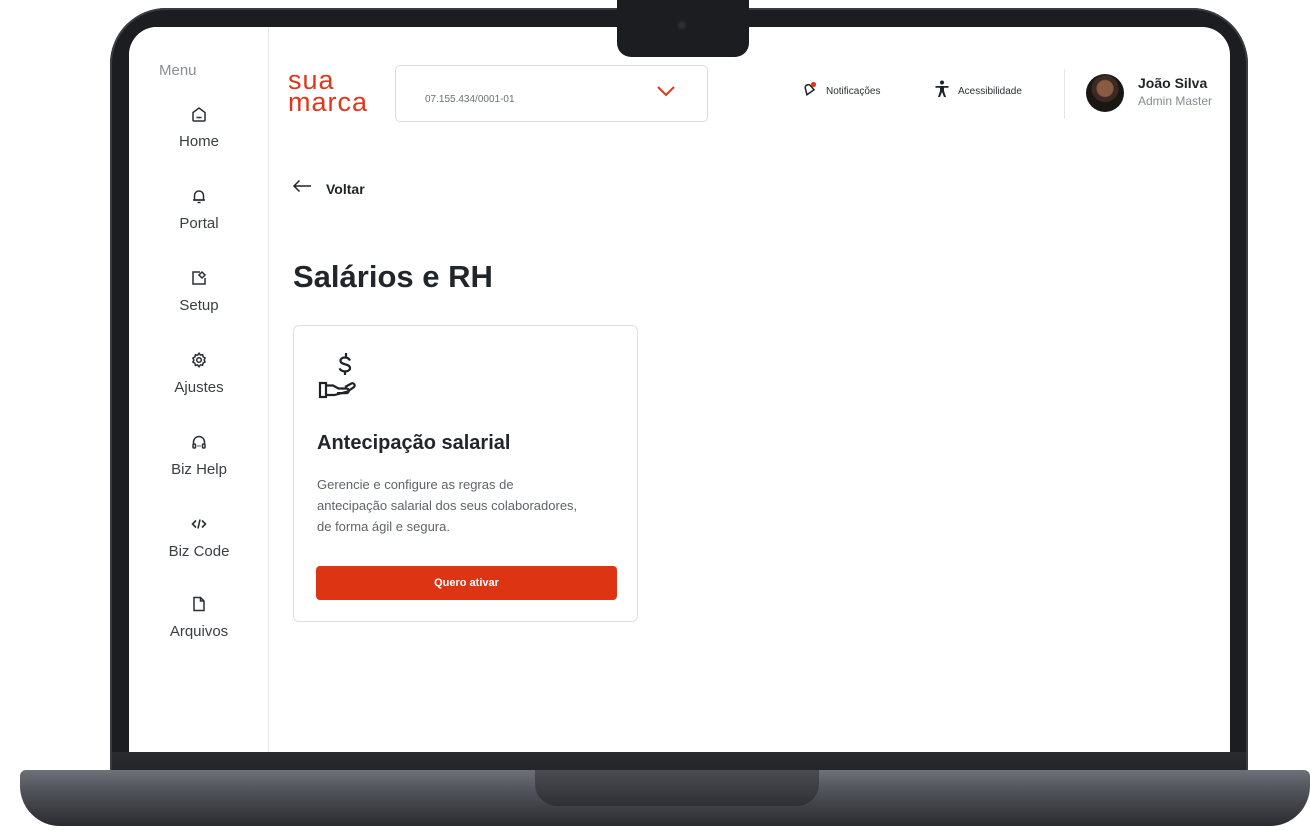  What do you see at coordinates (199, 442) in the screenshot?
I see `headset-icon` at bounding box center [199, 442].